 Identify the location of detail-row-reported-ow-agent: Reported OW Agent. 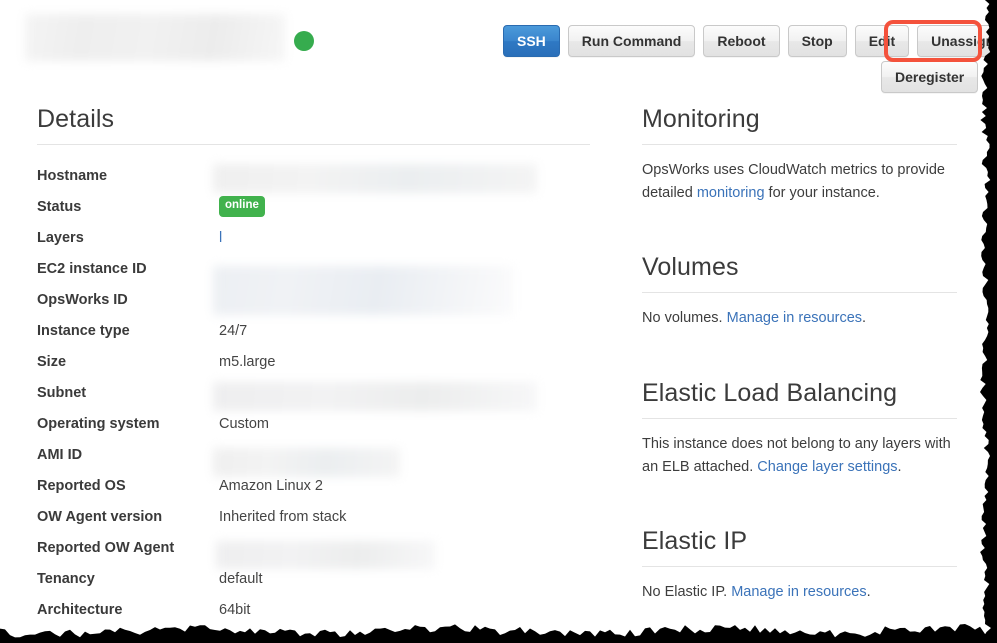
(313, 547).